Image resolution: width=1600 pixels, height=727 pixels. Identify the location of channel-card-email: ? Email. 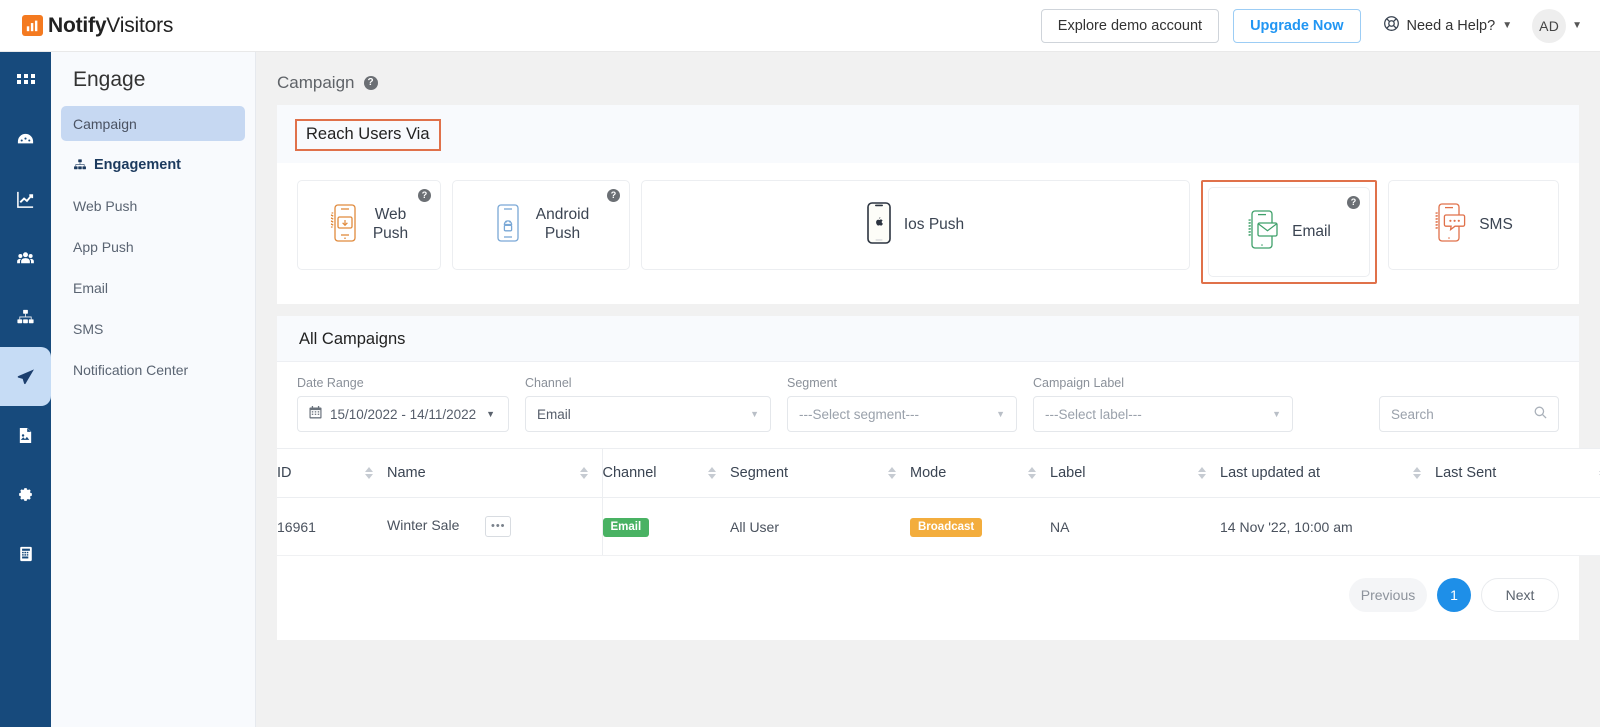
(1289, 232).